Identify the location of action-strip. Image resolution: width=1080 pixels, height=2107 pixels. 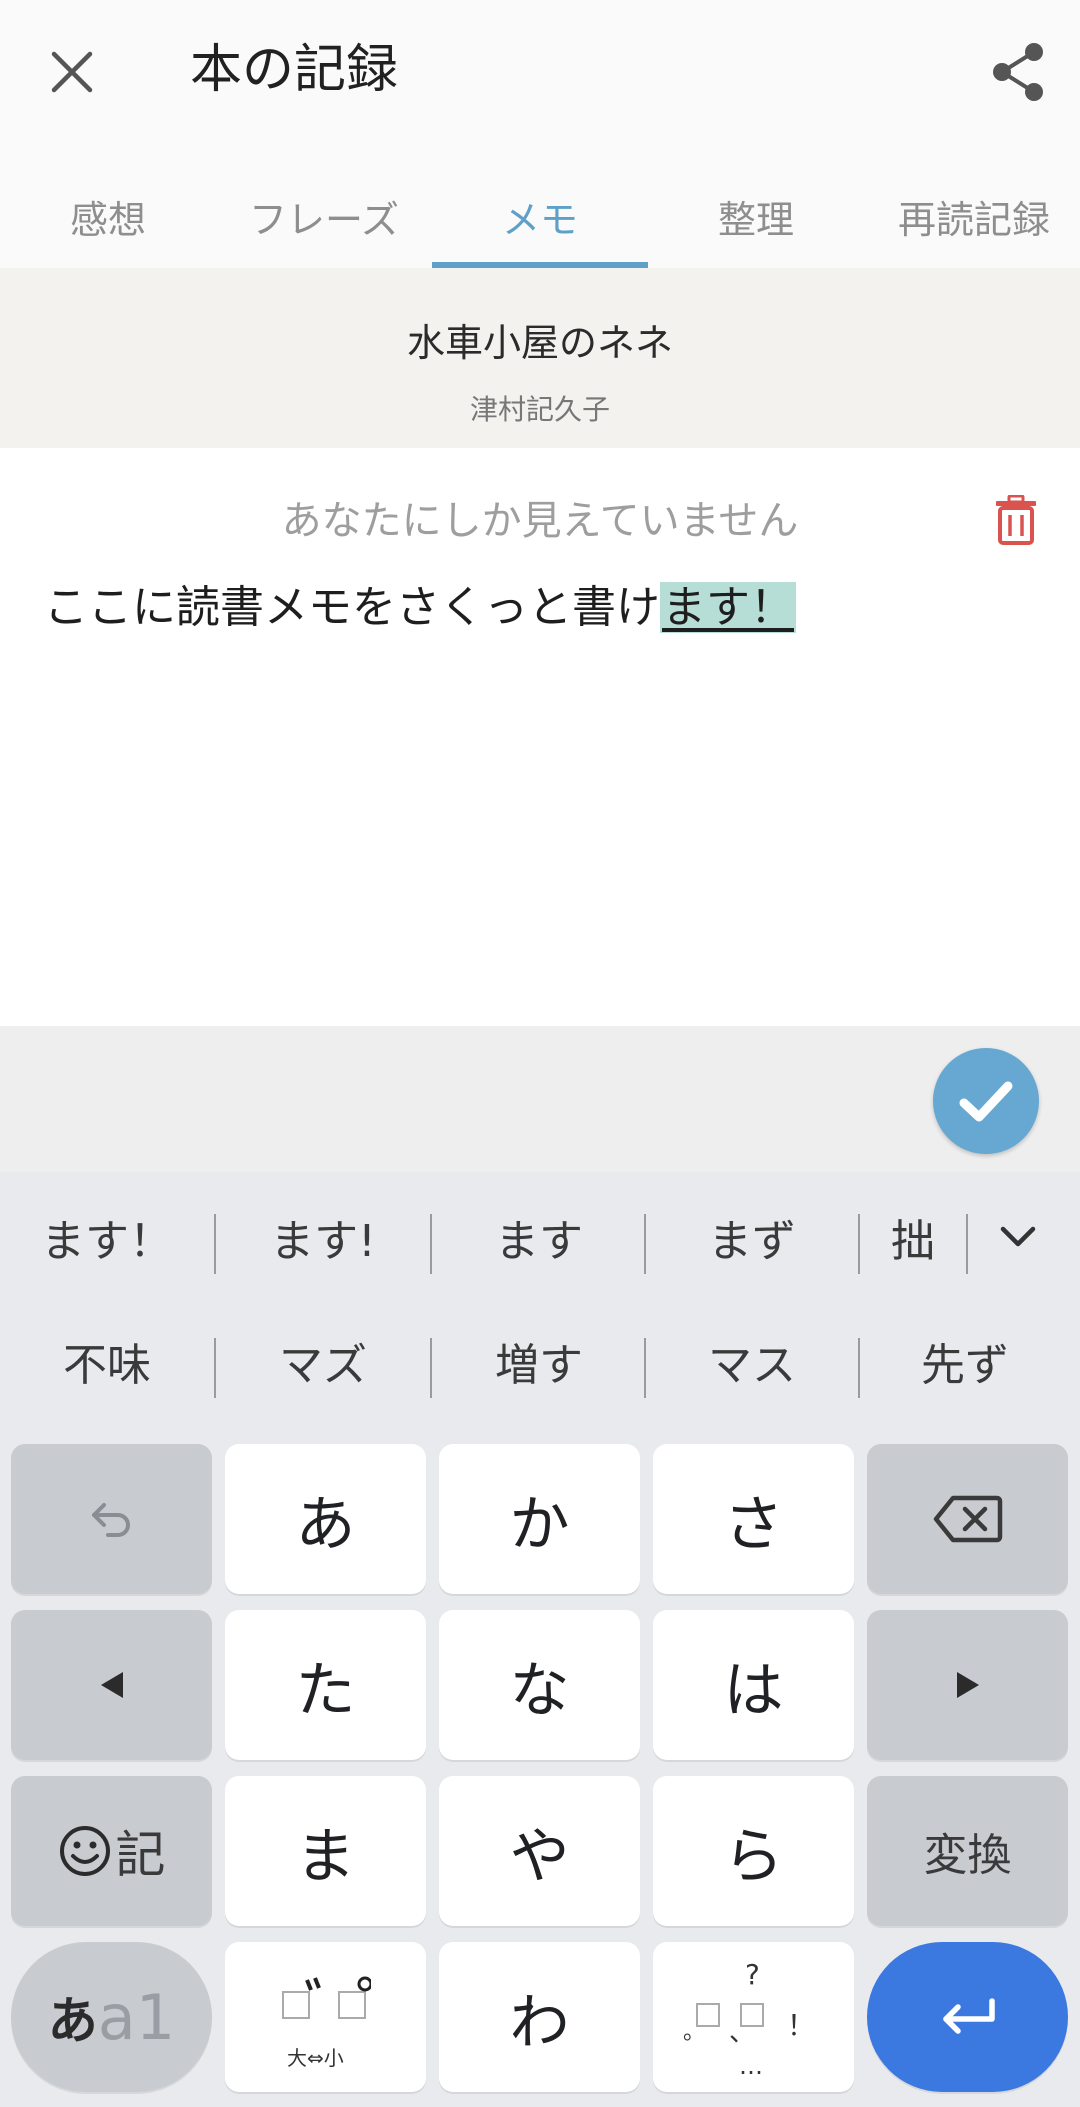
(540, 1099).